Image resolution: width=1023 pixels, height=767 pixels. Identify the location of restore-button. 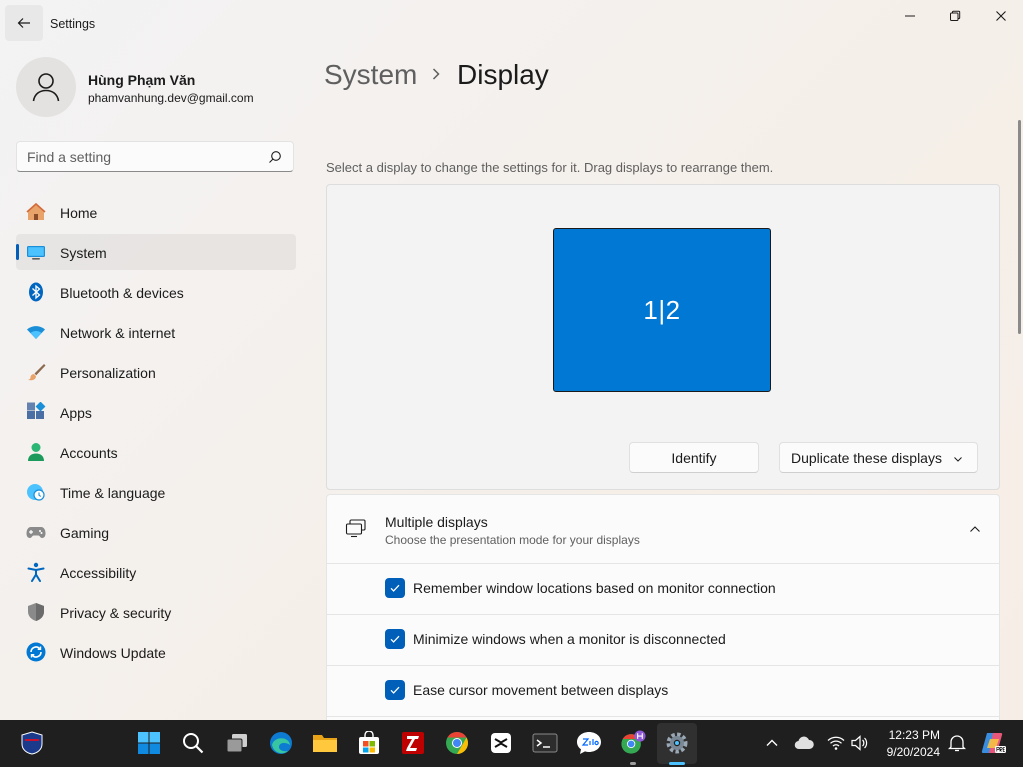
(955, 16).